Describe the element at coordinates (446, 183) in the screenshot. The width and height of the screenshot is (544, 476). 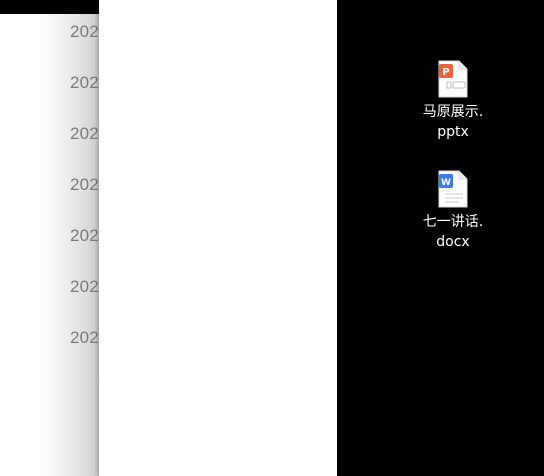
I see `docx-badge-letter: W` at that location.